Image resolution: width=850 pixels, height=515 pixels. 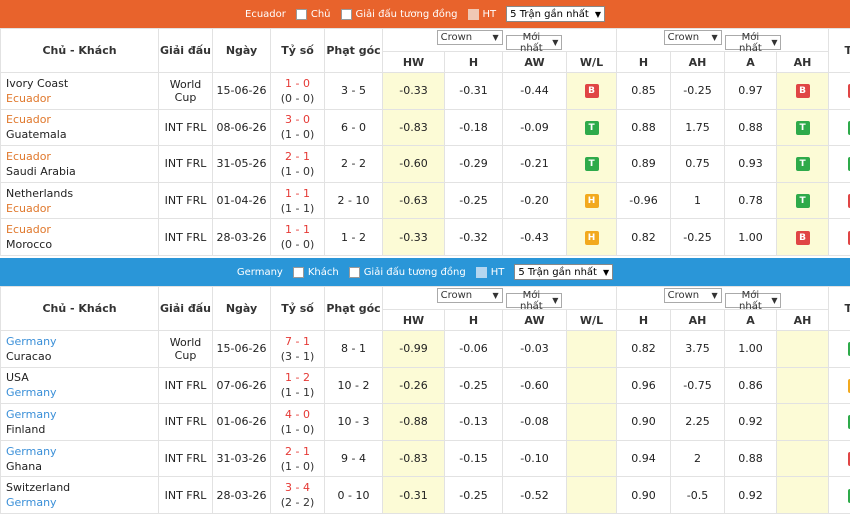 What do you see at coordinates (413, 385) in the screenshot?
I see `hw-cell: -0.26` at bounding box center [413, 385].